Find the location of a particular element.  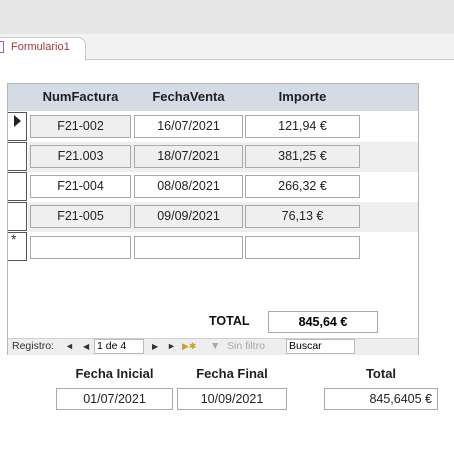

filter-status: Sin filtro is located at coordinates (246, 346).